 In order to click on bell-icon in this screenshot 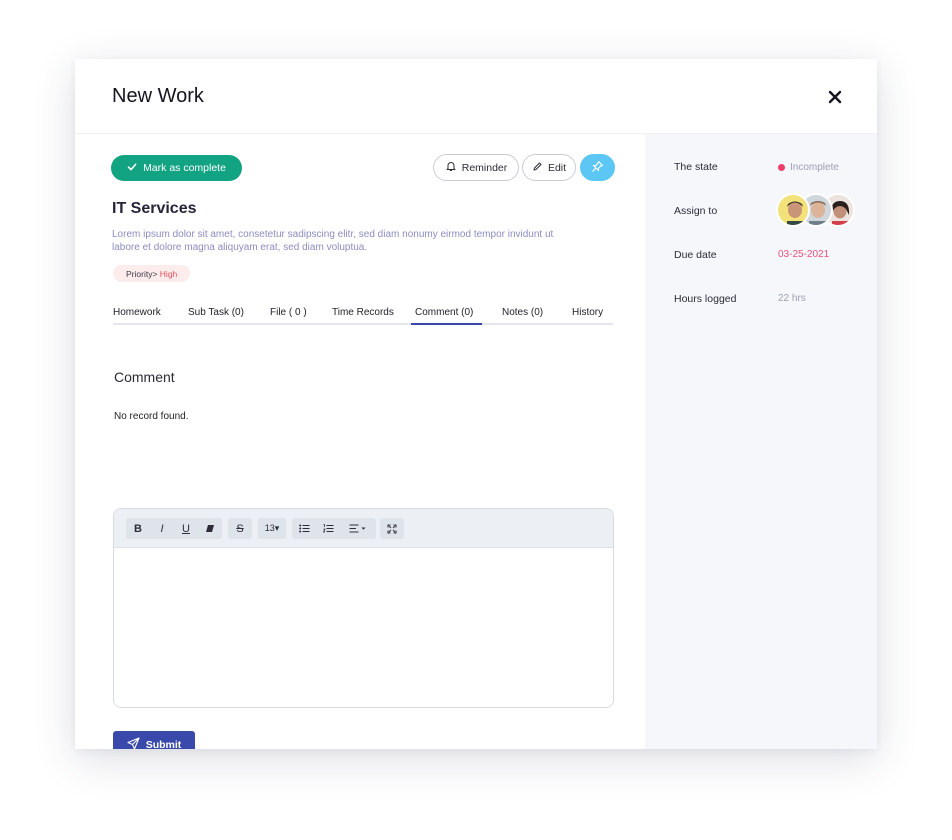, I will do `click(451, 167)`.